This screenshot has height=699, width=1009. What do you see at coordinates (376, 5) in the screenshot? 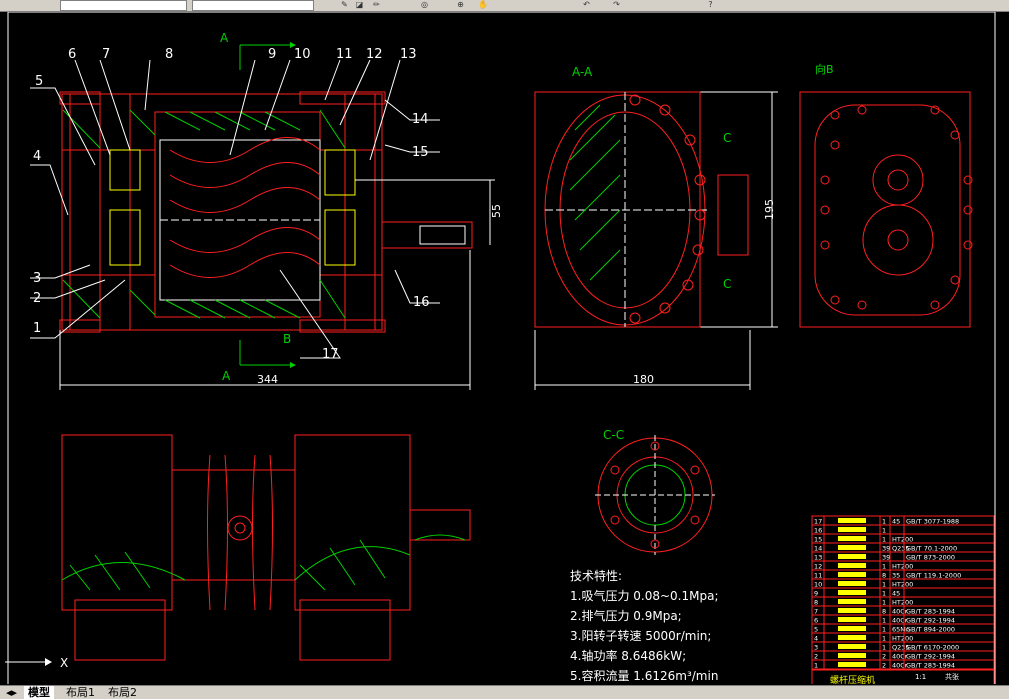
I see `draw-icon: ✏` at bounding box center [376, 5].